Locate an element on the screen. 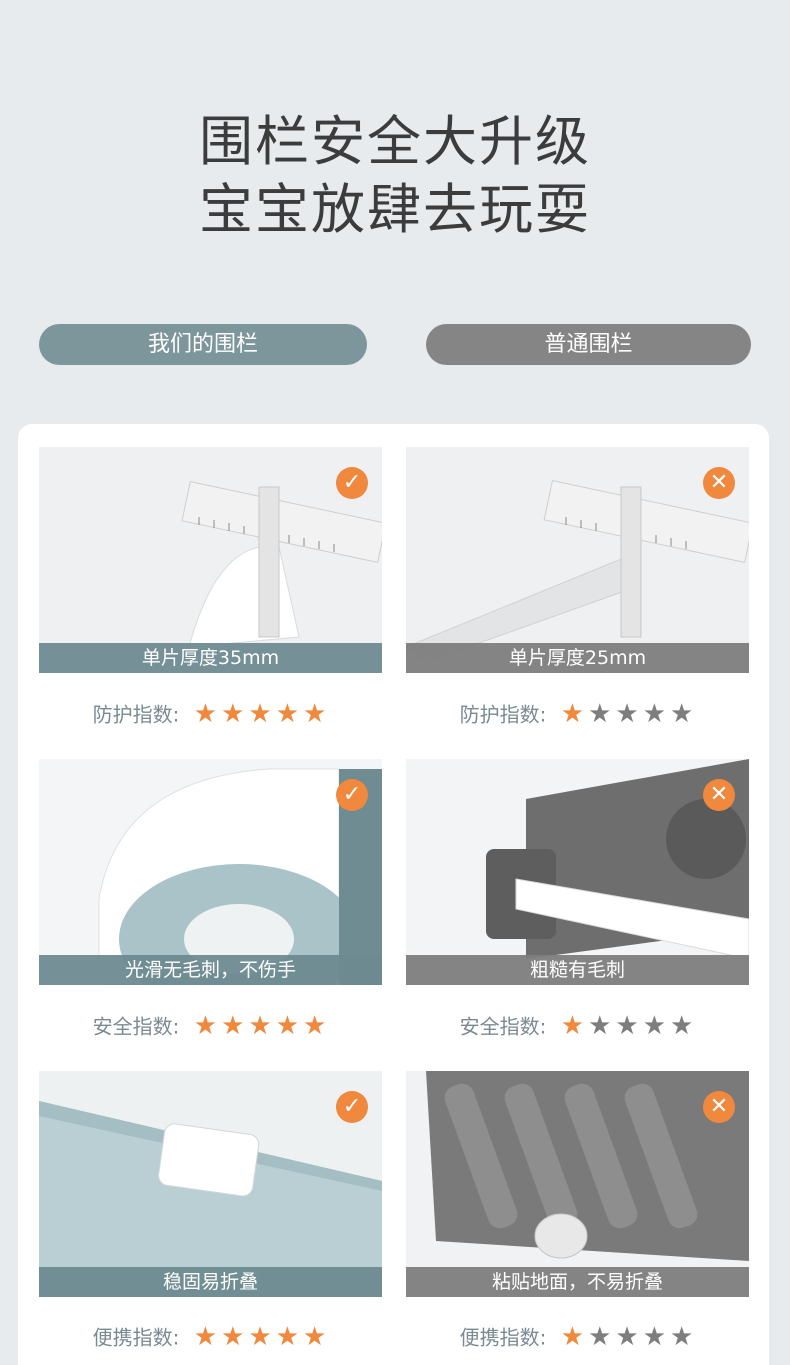 This screenshot has width=790, height=1365. column-label-ours: 我们的围栏 is located at coordinates (203, 344).